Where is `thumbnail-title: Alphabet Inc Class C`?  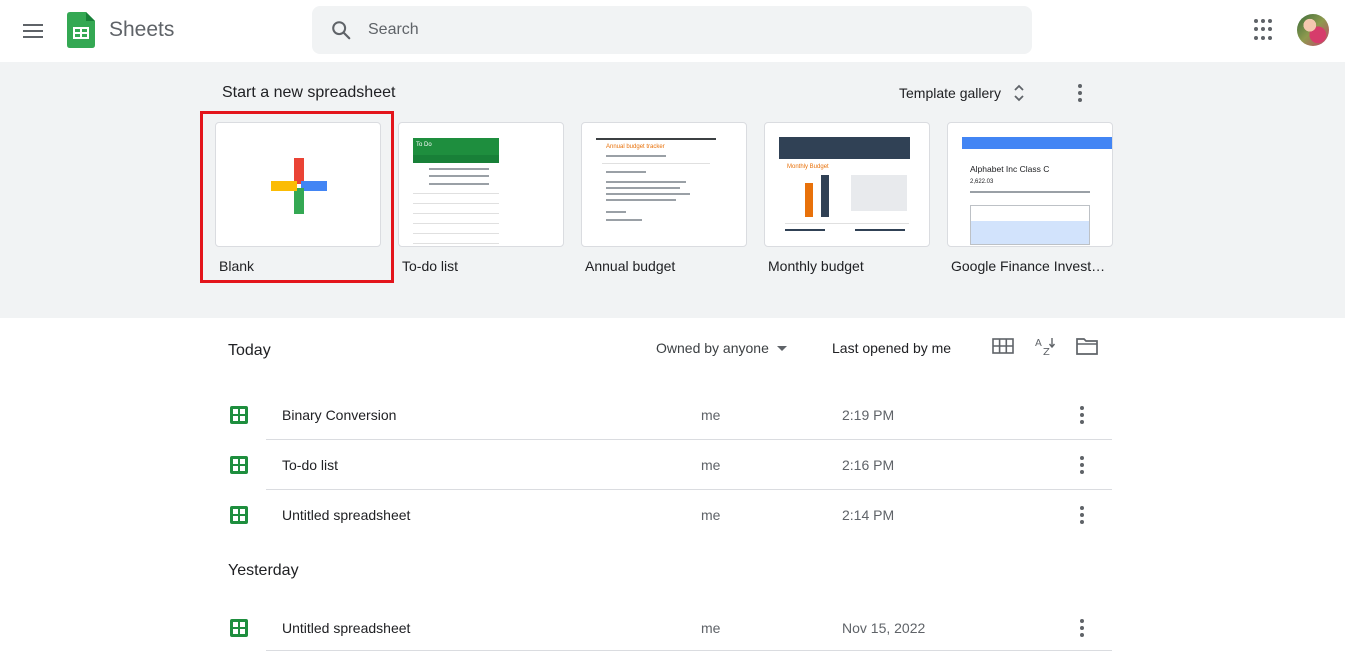 thumbnail-title: Alphabet Inc Class C is located at coordinates (1010, 169).